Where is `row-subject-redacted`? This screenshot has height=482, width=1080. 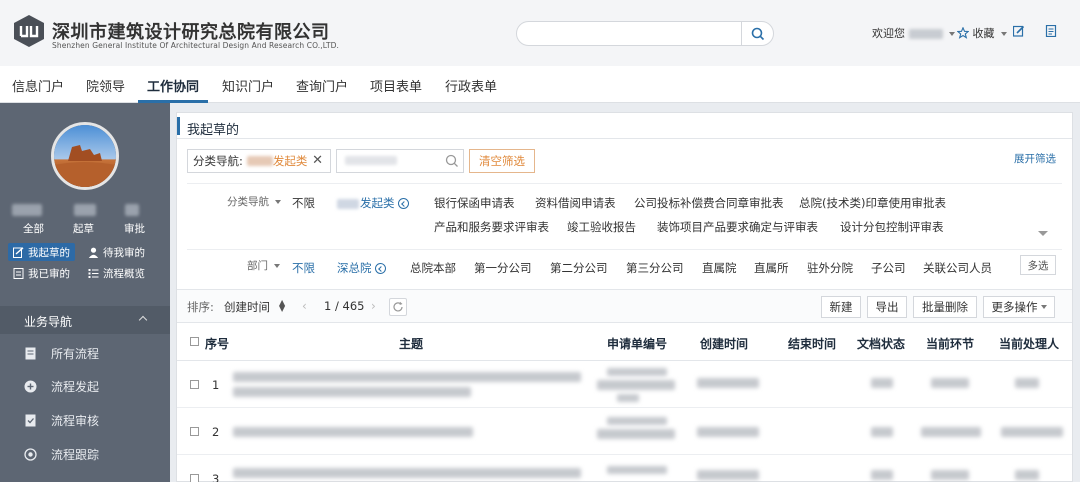
row-subject-redacted is located at coordinates (353, 432).